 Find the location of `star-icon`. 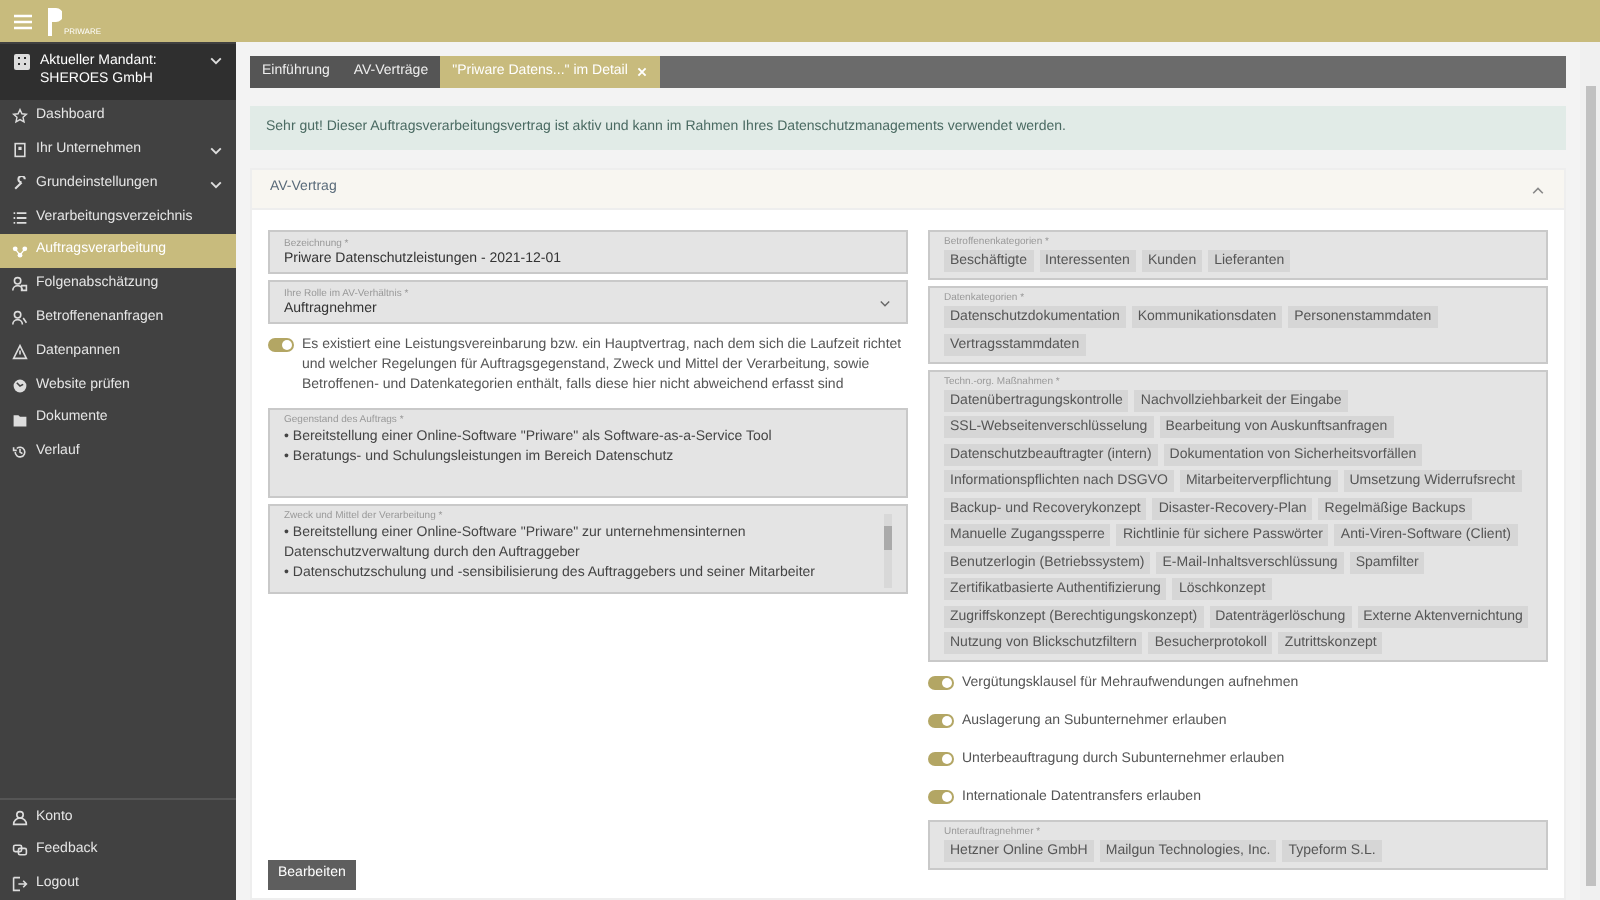

star-icon is located at coordinates (20, 116).